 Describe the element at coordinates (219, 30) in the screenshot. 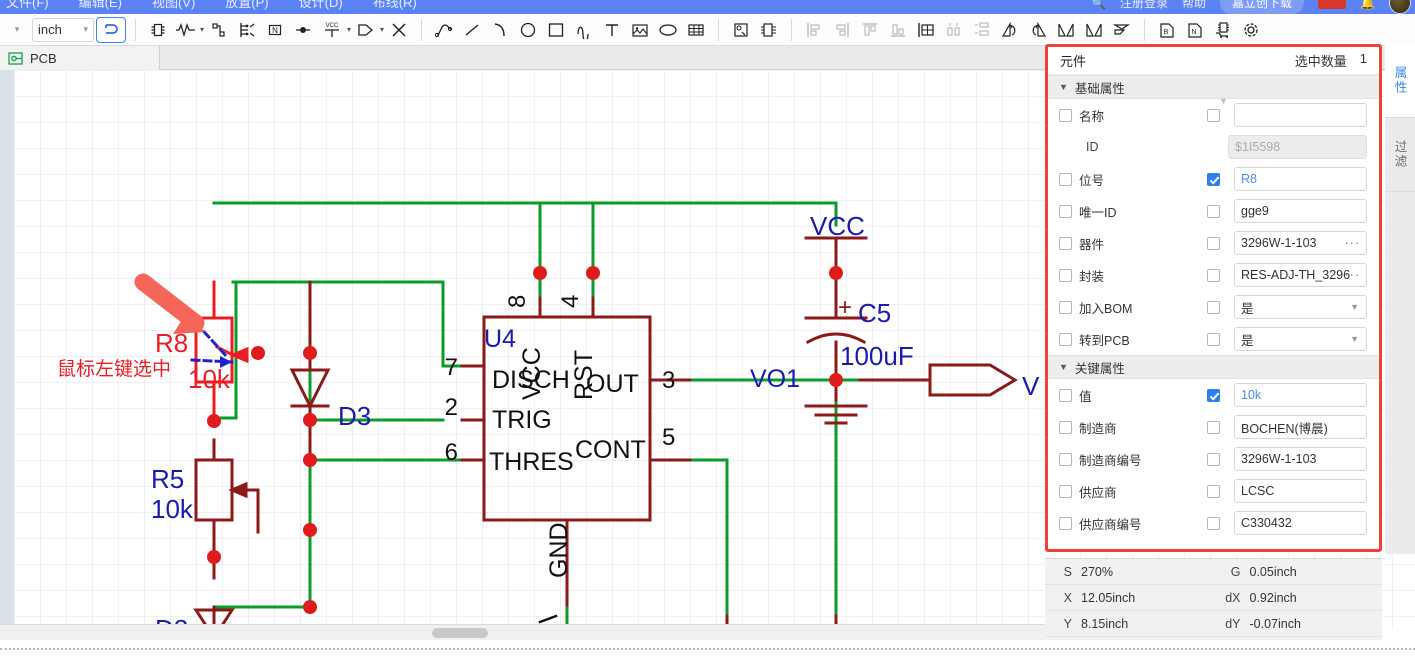

I see `place-wire-button` at that location.